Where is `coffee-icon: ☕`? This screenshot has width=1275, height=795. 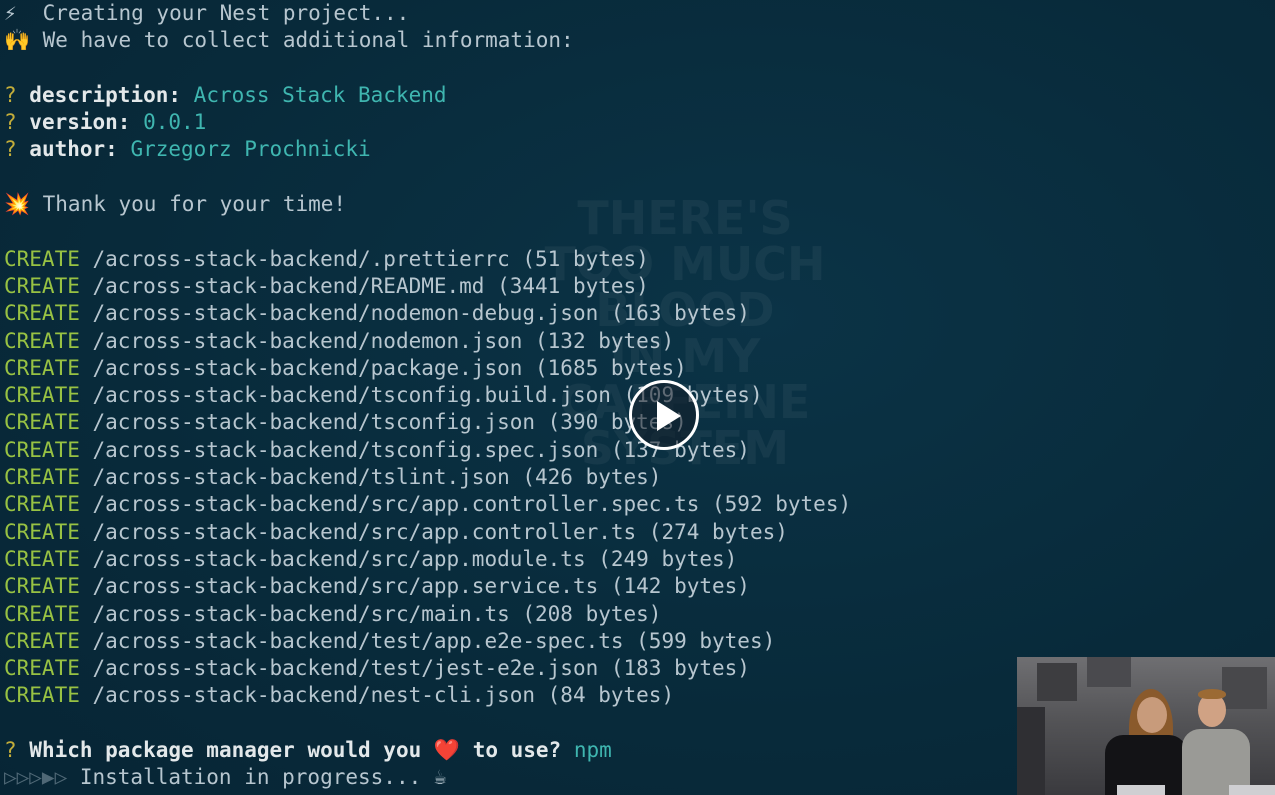 coffee-icon: ☕ is located at coordinates (440, 777).